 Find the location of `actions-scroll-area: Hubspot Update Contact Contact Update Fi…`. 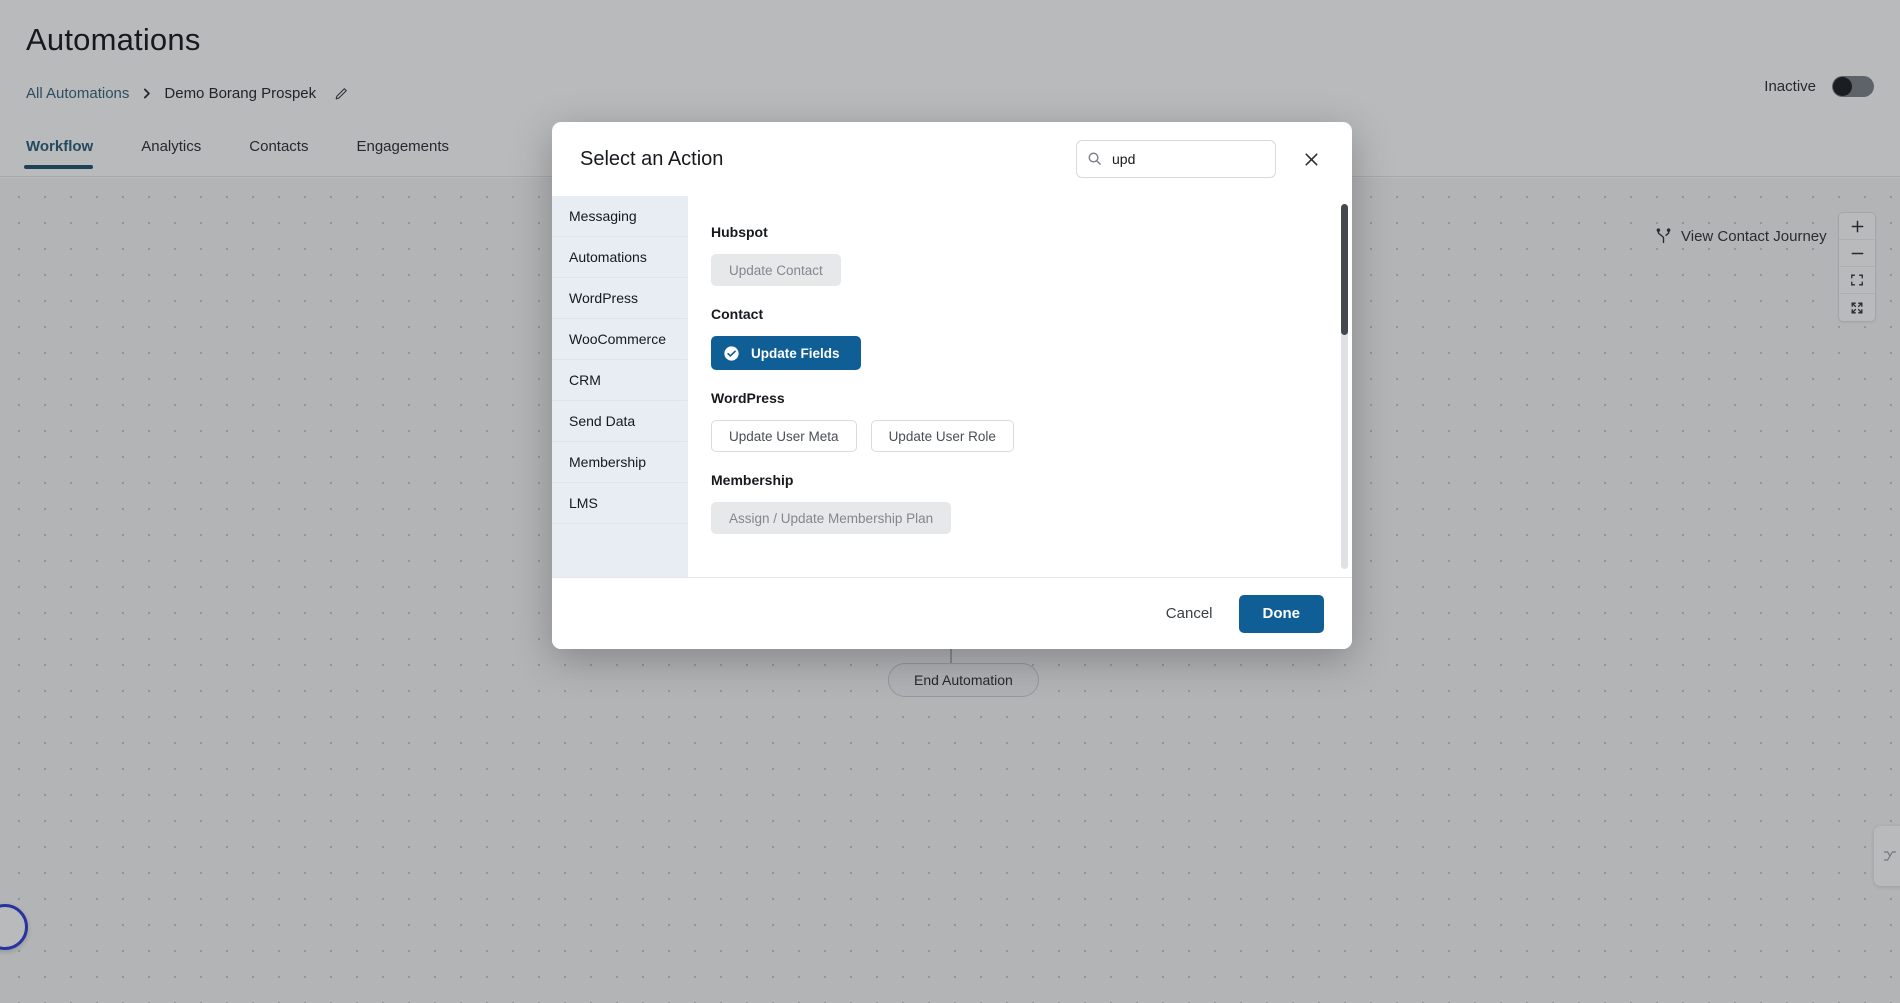

actions-scroll-area: Hubspot Update Contact Contact Update Fi… is located at coordinates (1019, 386).